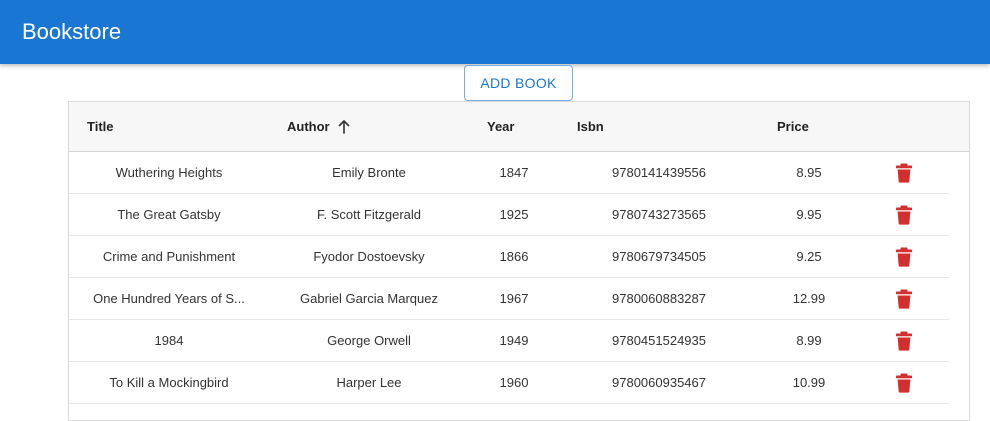 The height and width of the screenshot is (421, 990). I want to click on cell-price: 9.25, so click(809, 256).